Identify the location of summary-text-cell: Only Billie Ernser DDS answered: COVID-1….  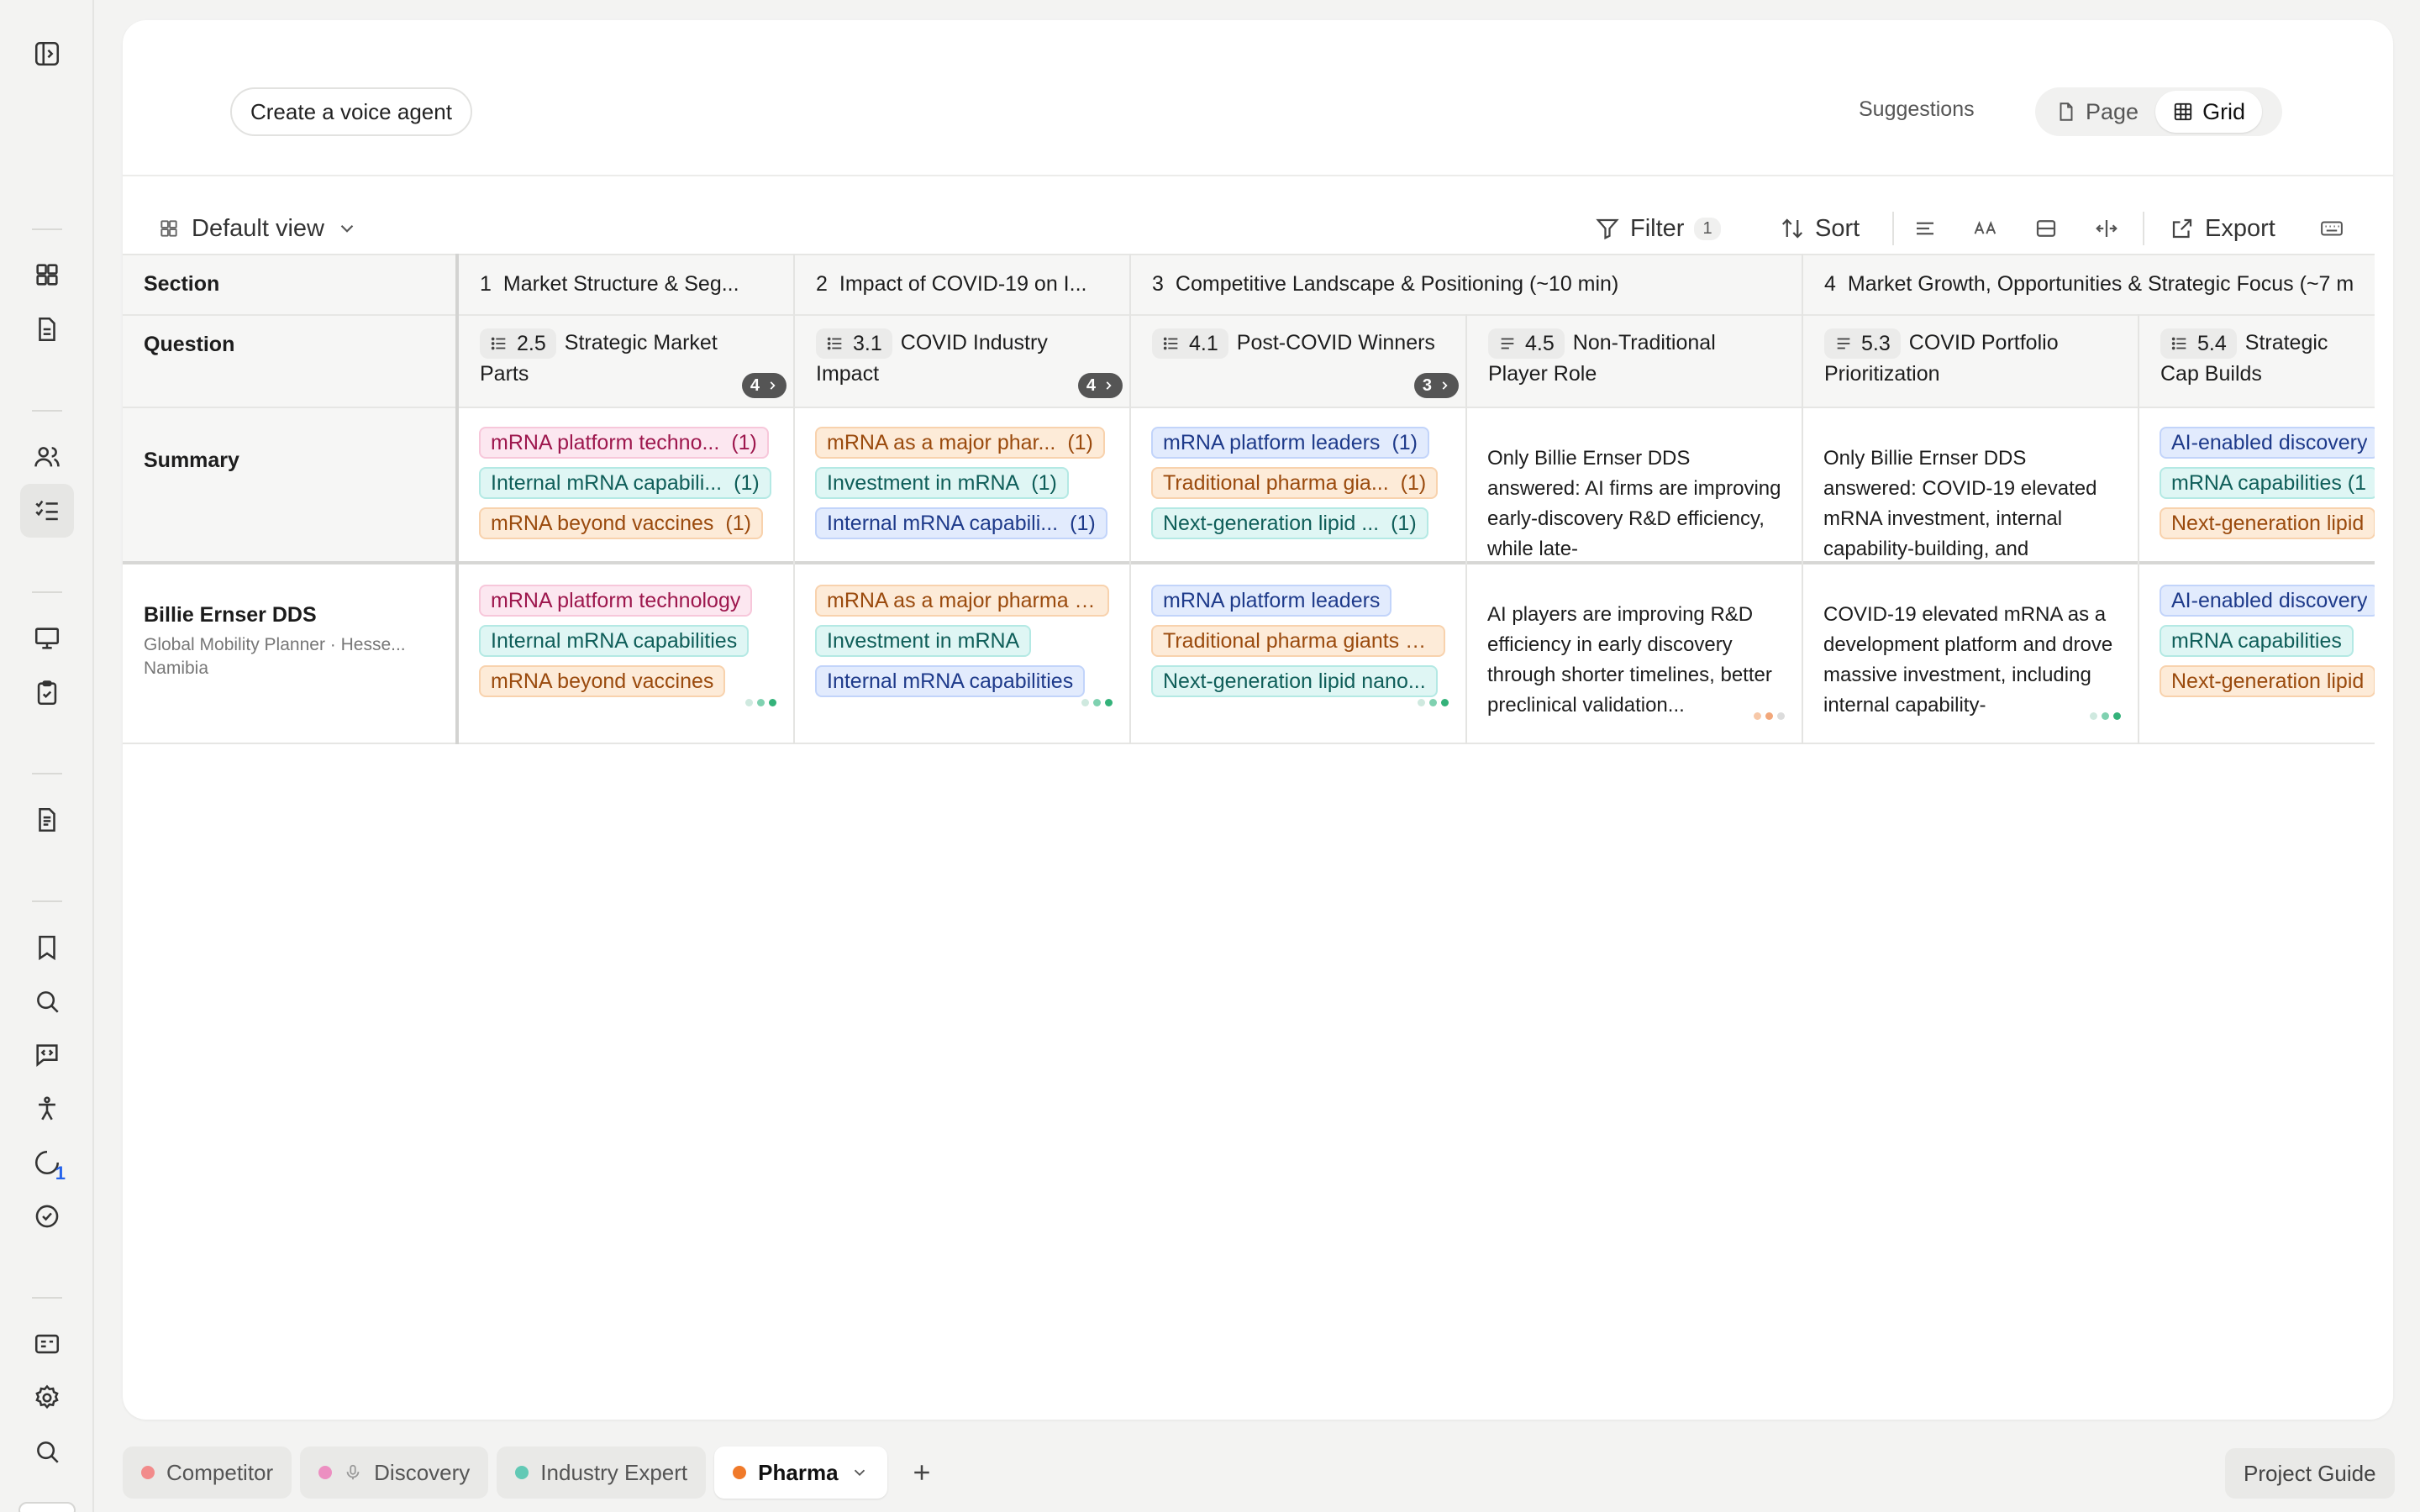
(1971, 504).